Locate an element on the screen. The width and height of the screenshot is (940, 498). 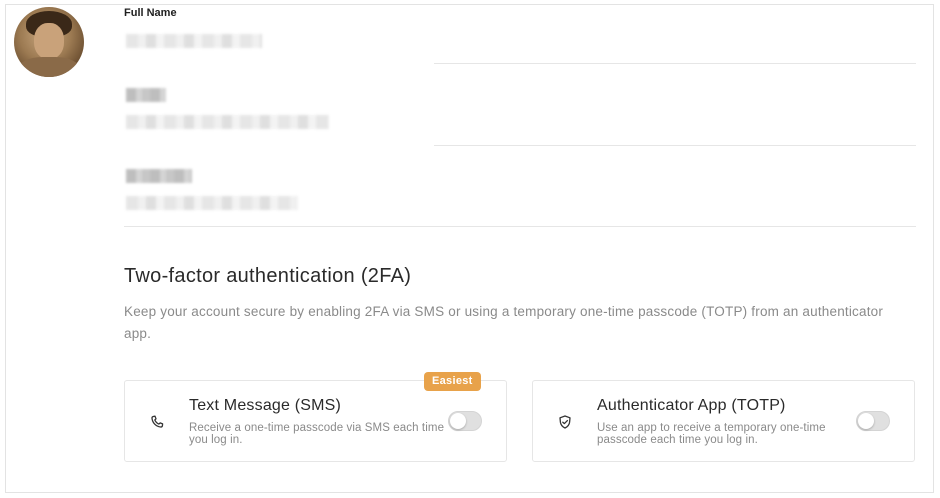
easiest-badge: Easiest is located at coordinates (452, 381).